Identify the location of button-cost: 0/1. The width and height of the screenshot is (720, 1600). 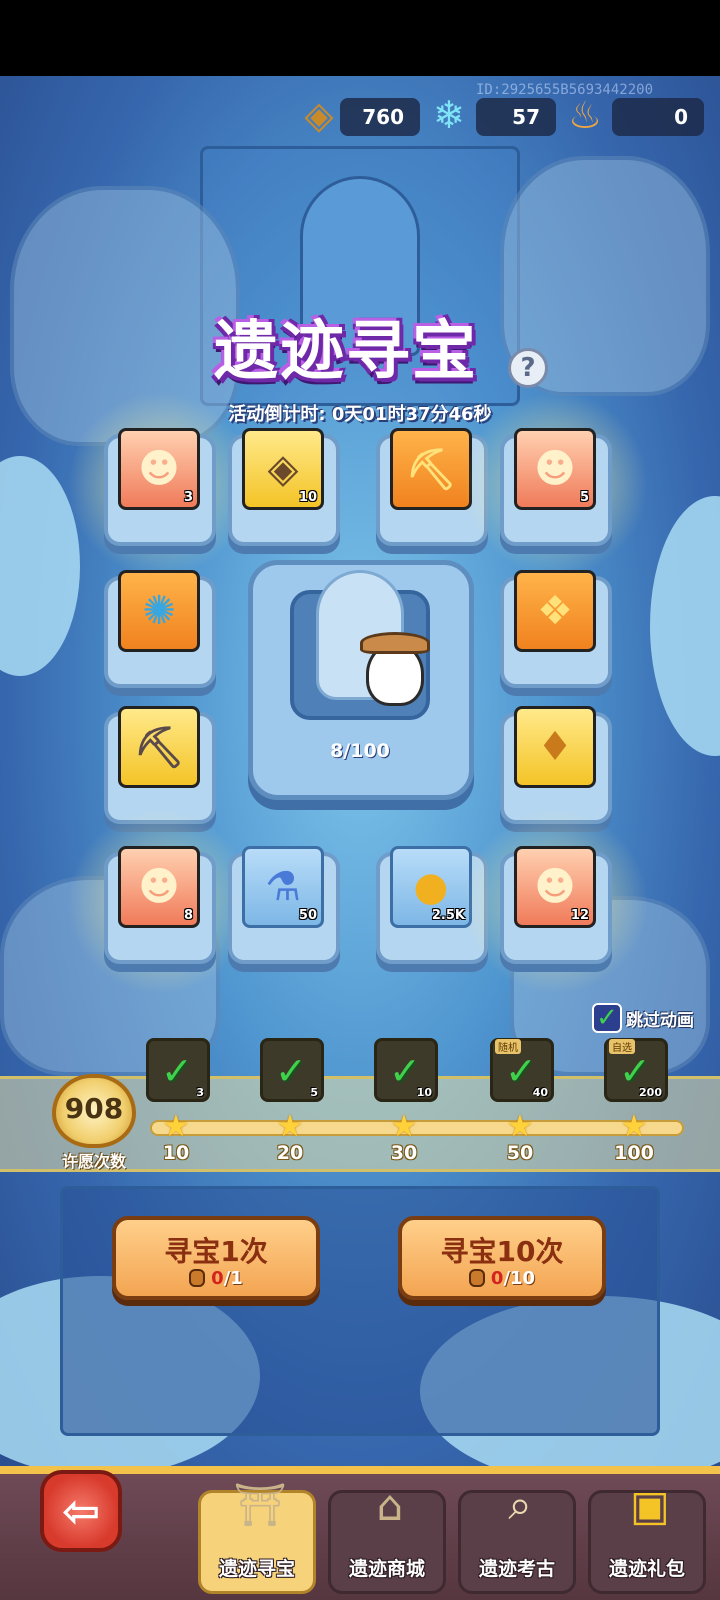
(216, 1278).